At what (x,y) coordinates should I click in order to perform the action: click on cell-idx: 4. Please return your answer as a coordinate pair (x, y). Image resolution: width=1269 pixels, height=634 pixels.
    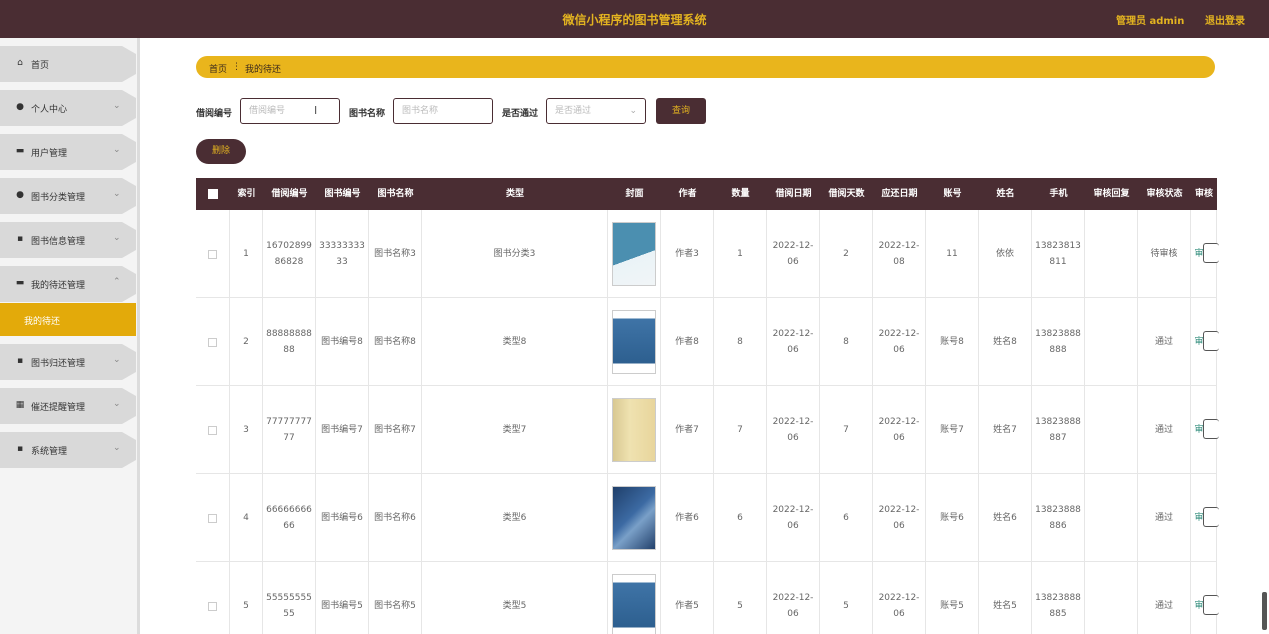
    Looking at the image, I should click on (246, 518).